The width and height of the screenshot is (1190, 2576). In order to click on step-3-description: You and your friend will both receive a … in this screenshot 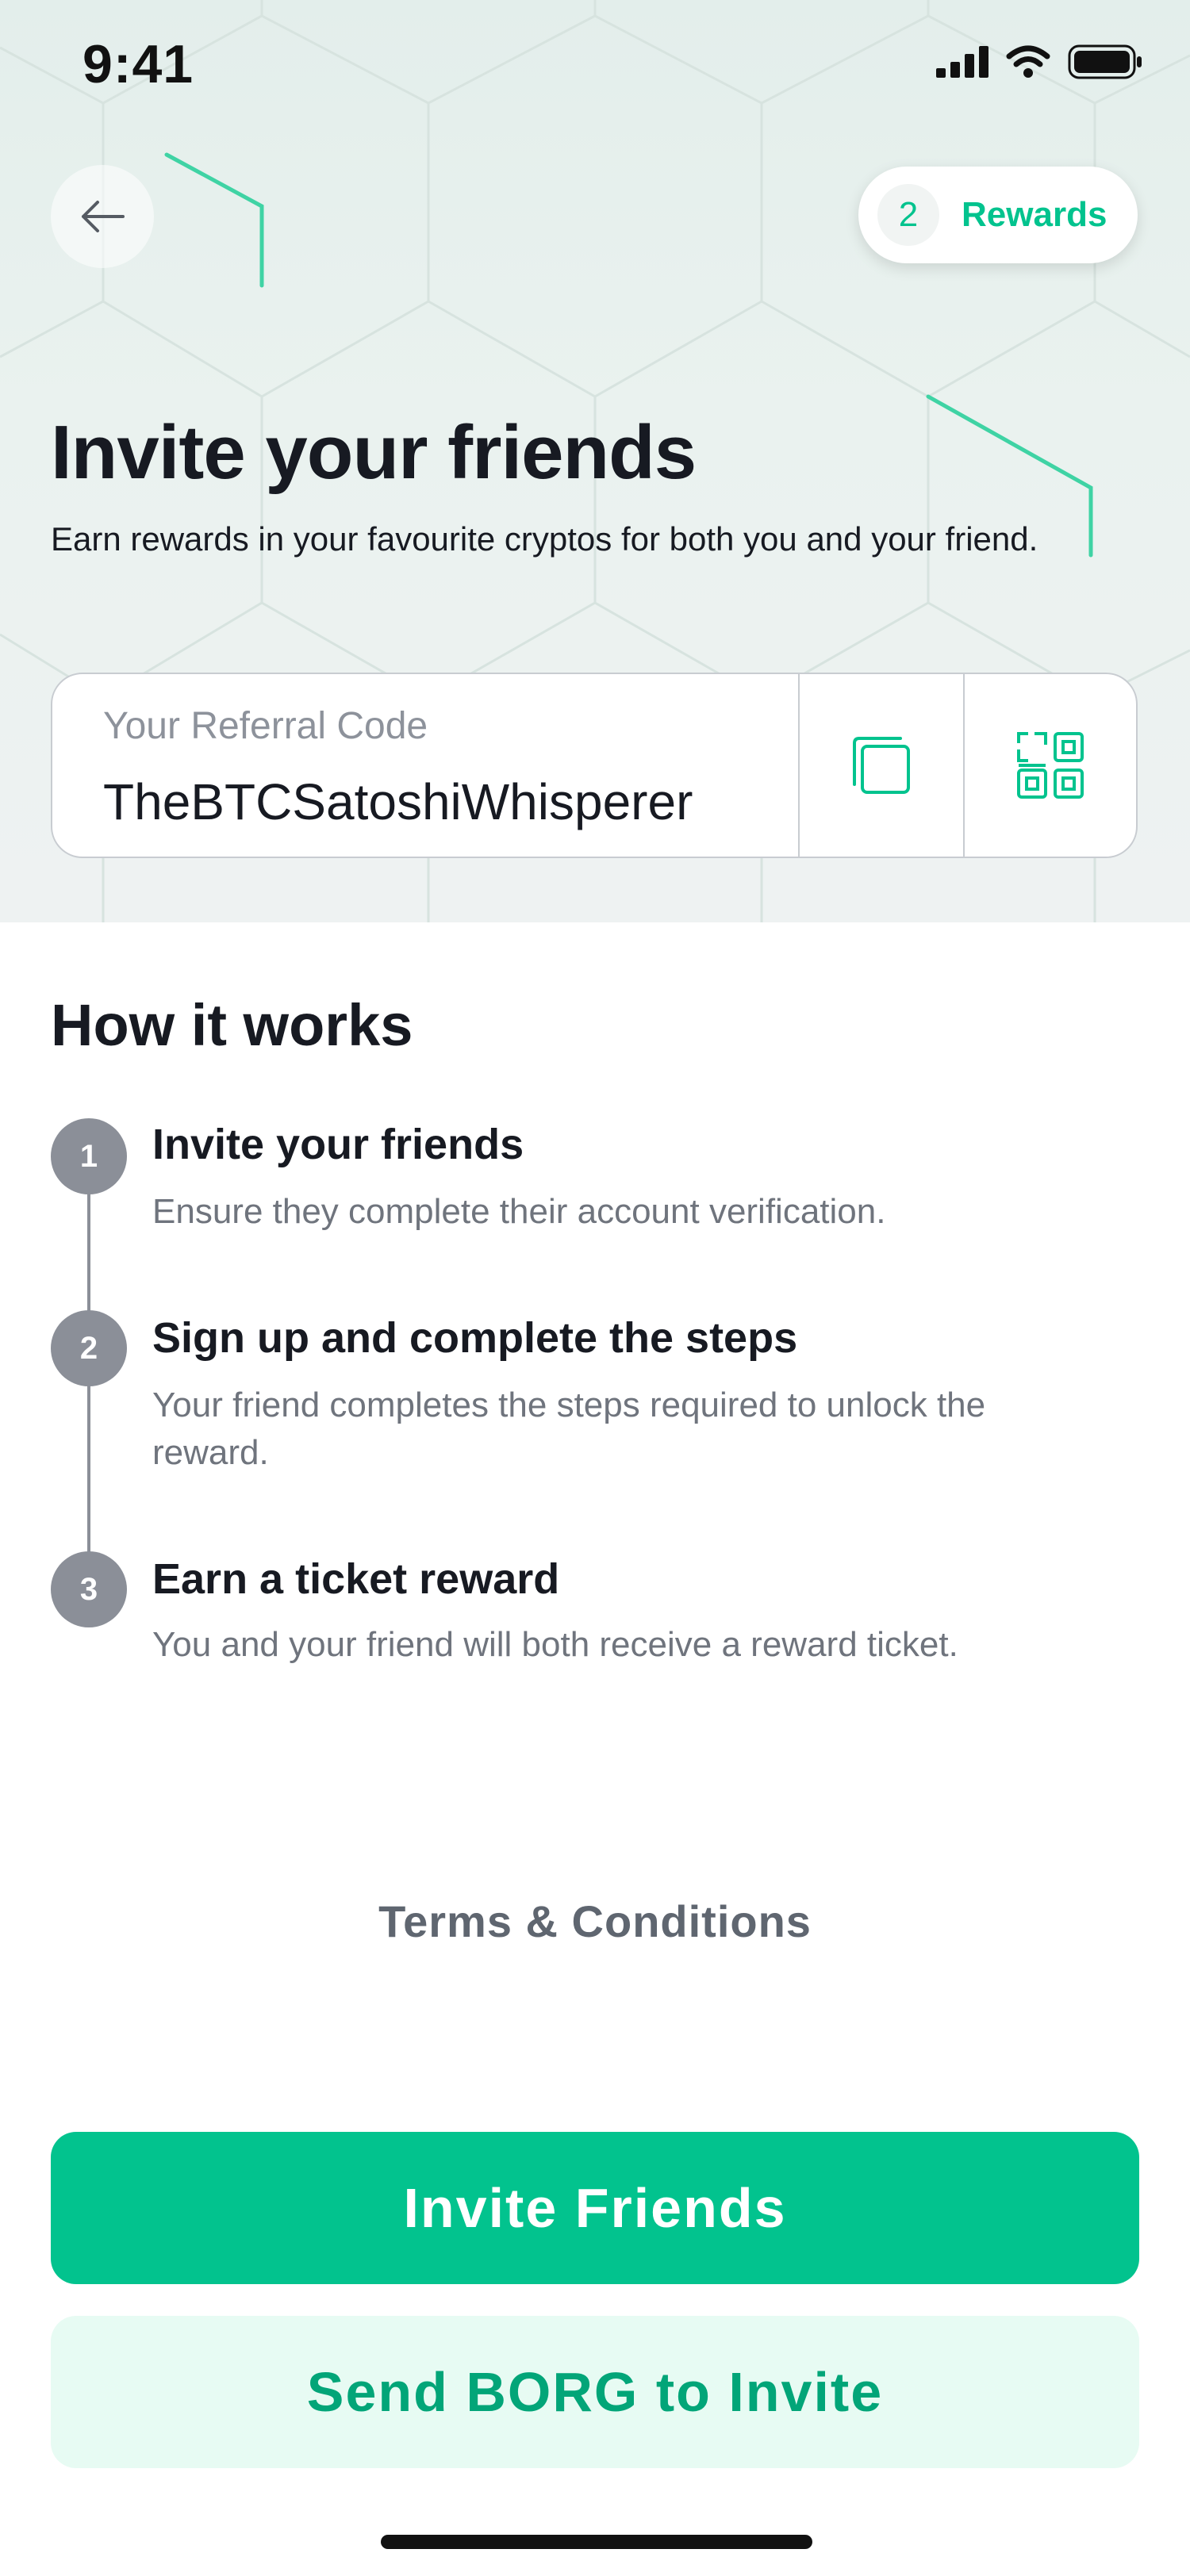, I will do `click(555, 1644)`.